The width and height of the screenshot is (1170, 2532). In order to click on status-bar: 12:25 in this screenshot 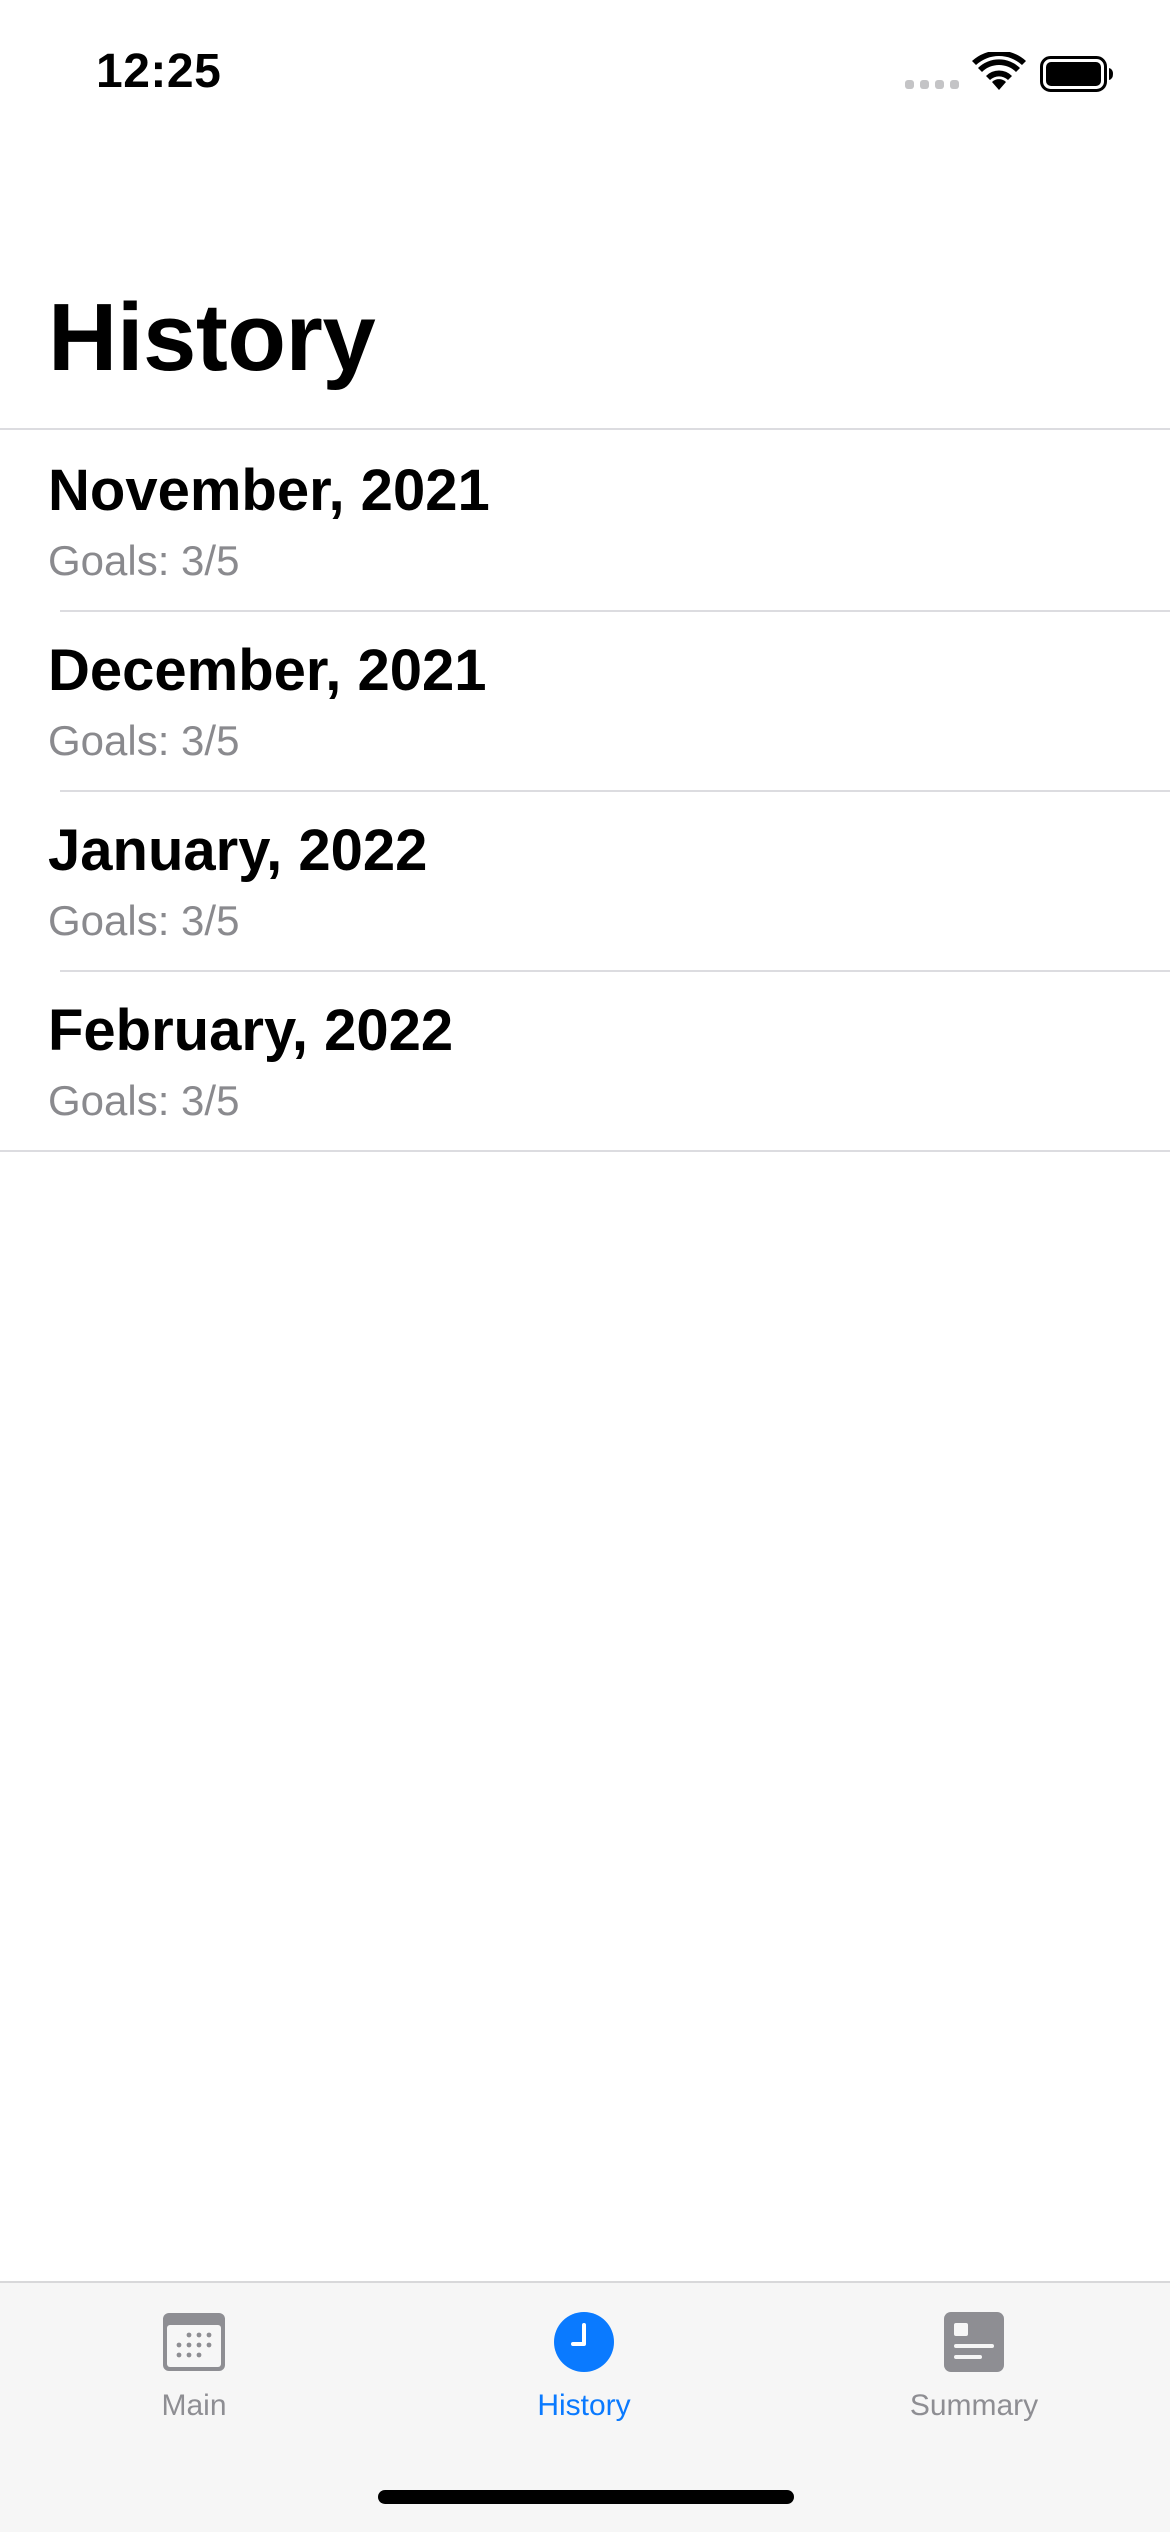, I will do `click(585, 70)`.